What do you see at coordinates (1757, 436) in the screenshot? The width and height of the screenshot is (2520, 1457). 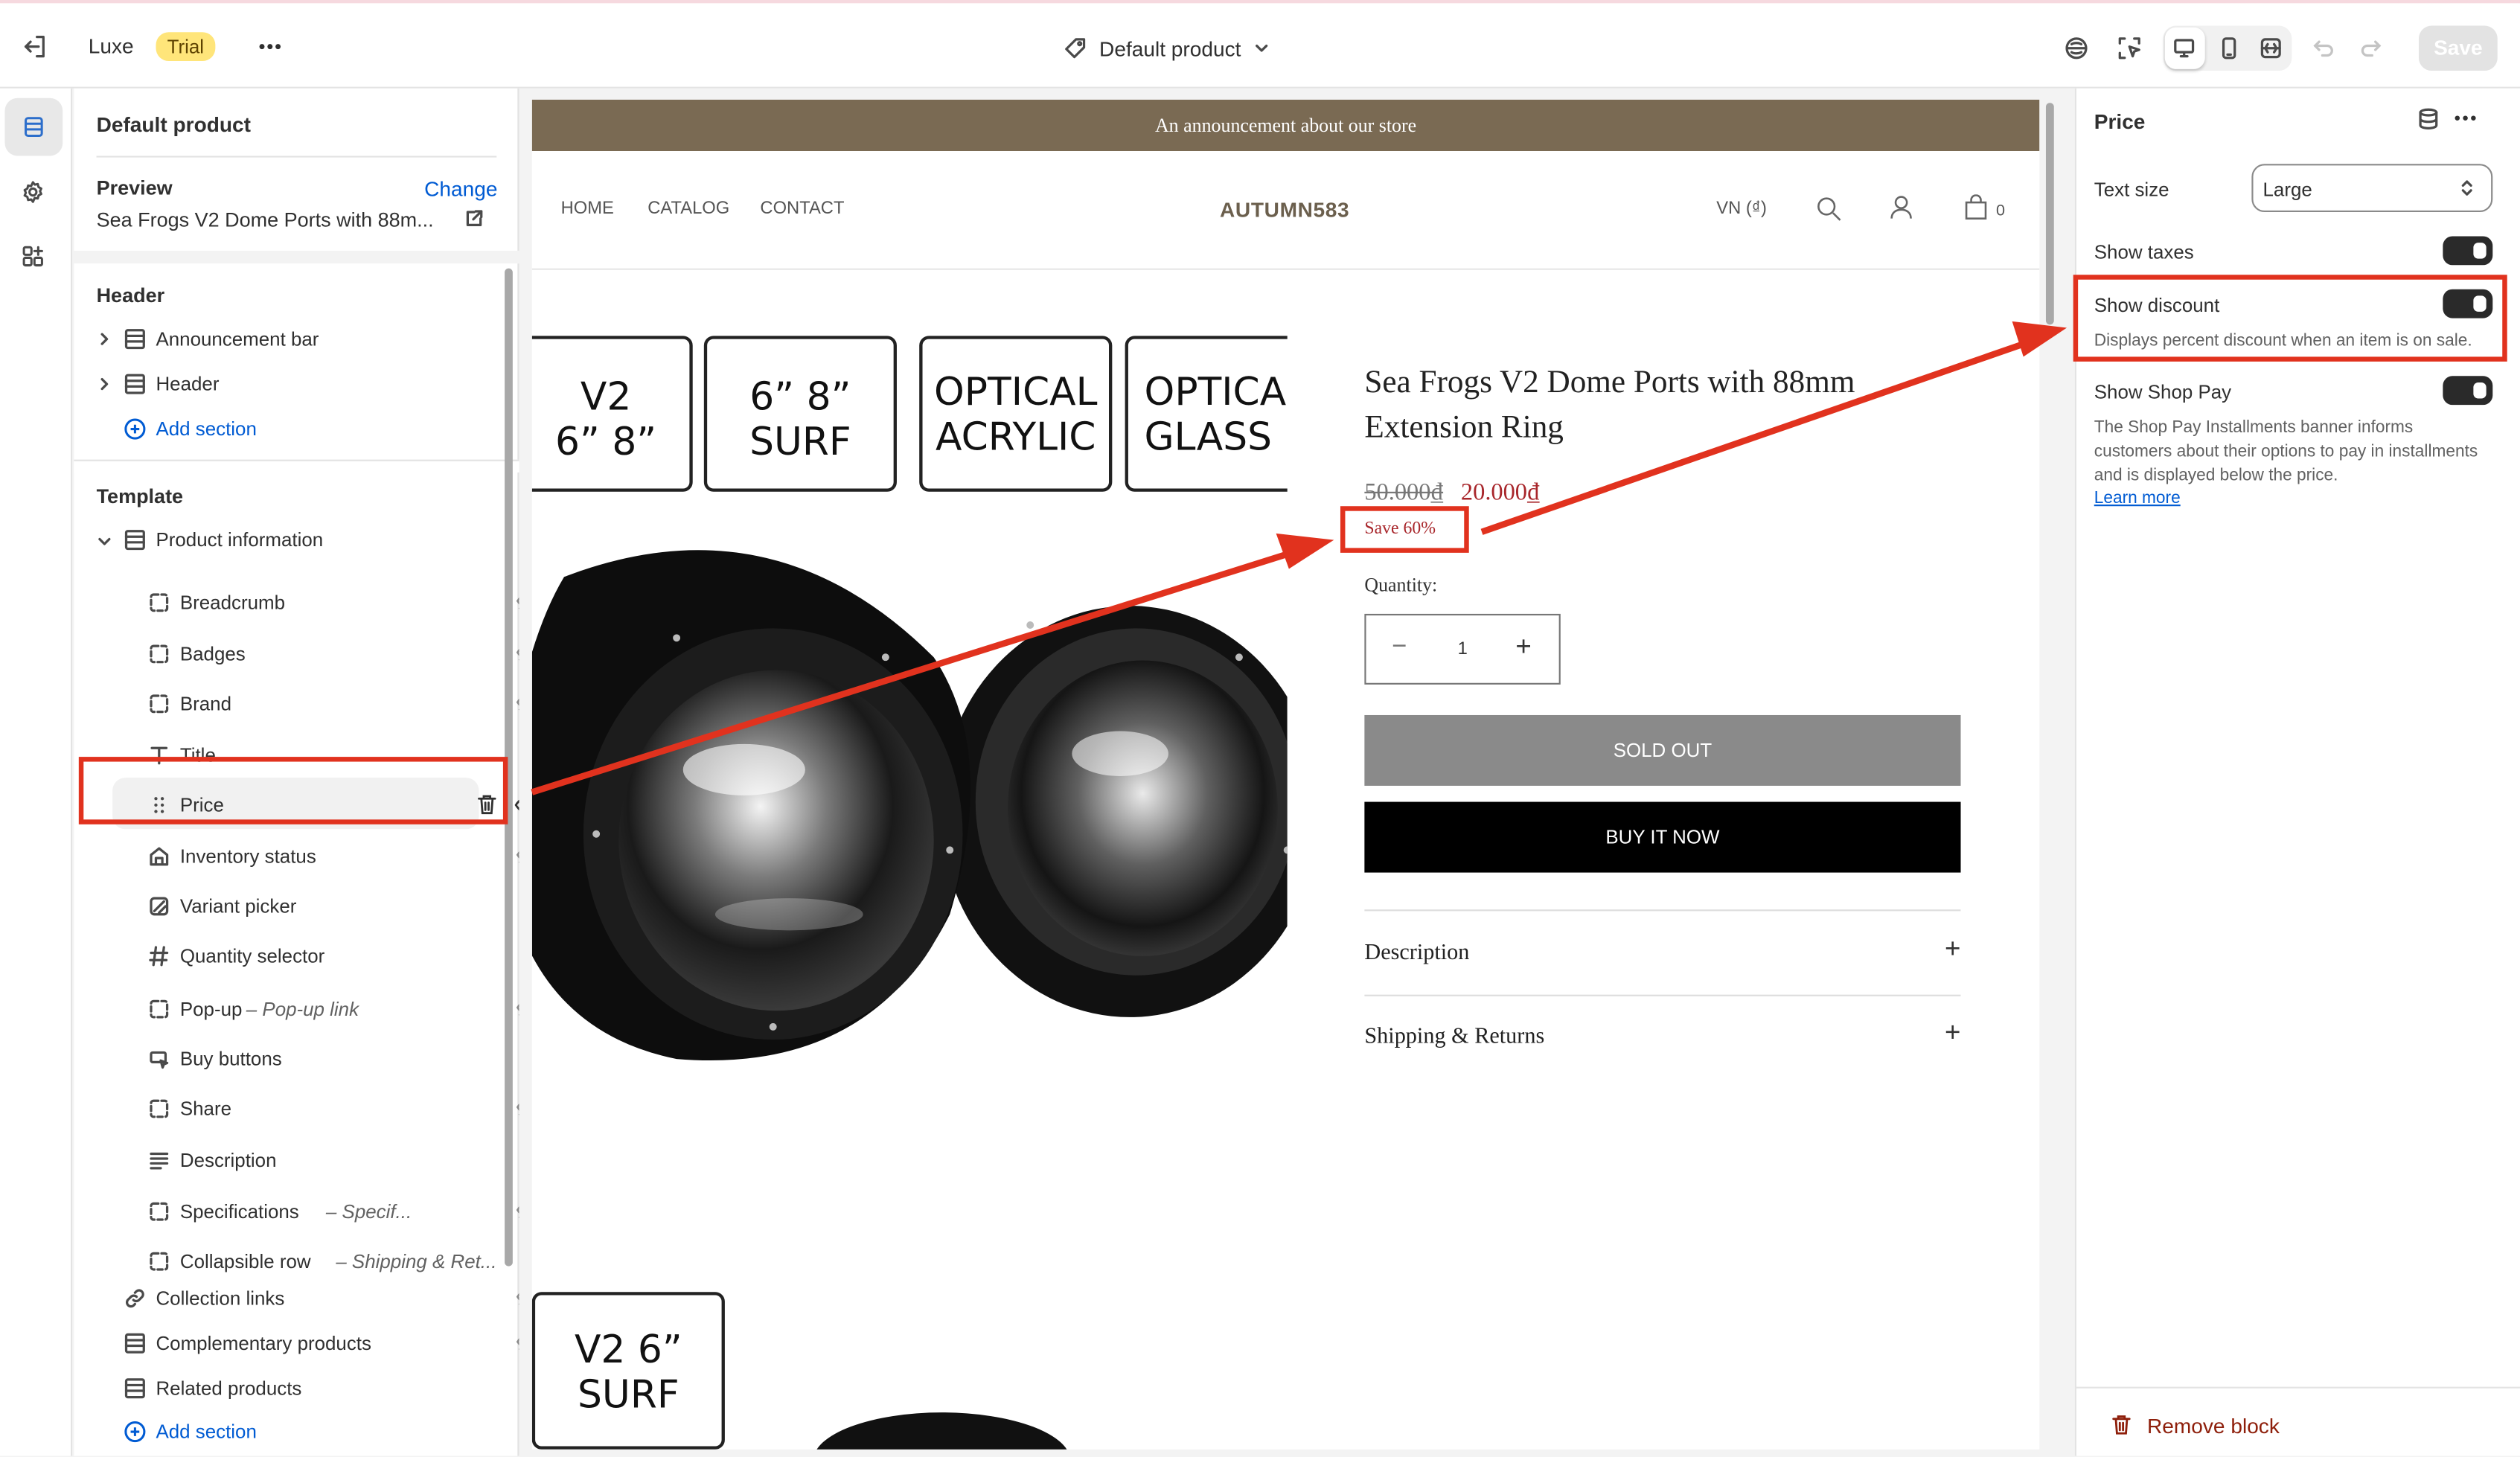 I see `annotation-arrow-save-to-discount` at bounding box center [1757, 436].